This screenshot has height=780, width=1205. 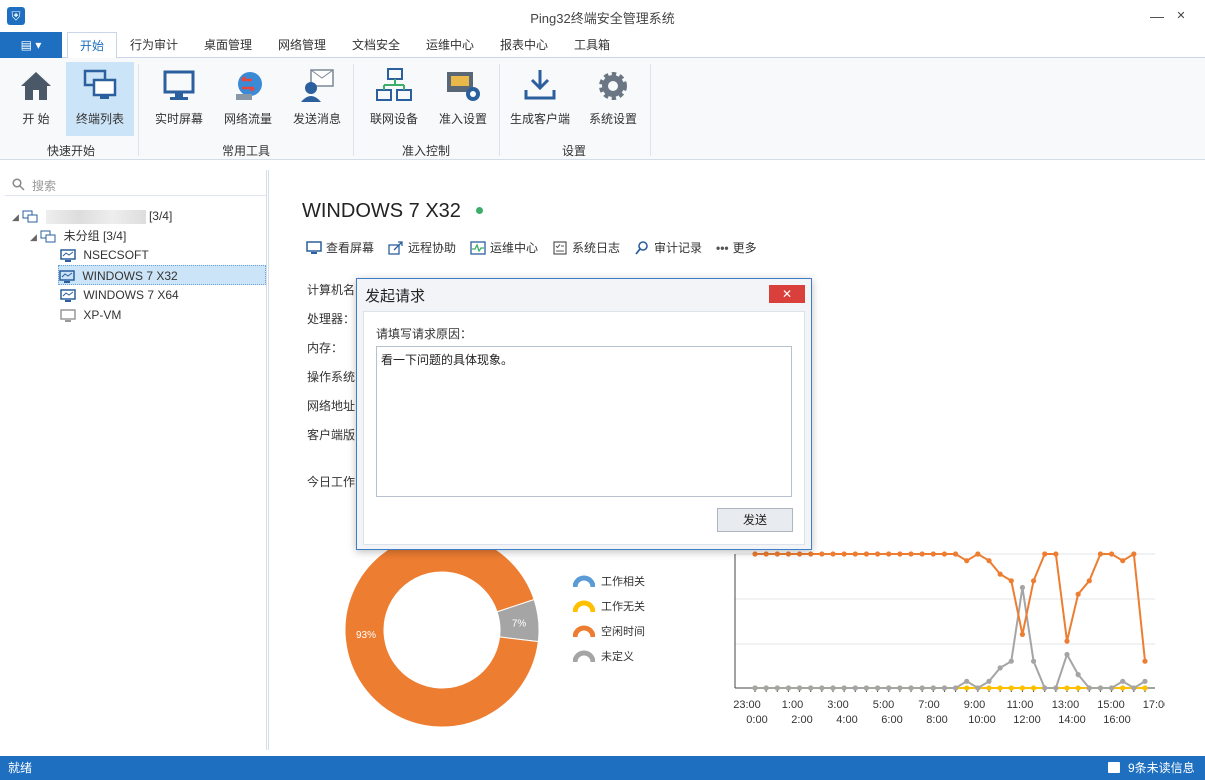 What do you see at coordinates (1117, 720) in the screenshot?
I see `x-tick-label: 16:00` at bounding box center [1117, 720].